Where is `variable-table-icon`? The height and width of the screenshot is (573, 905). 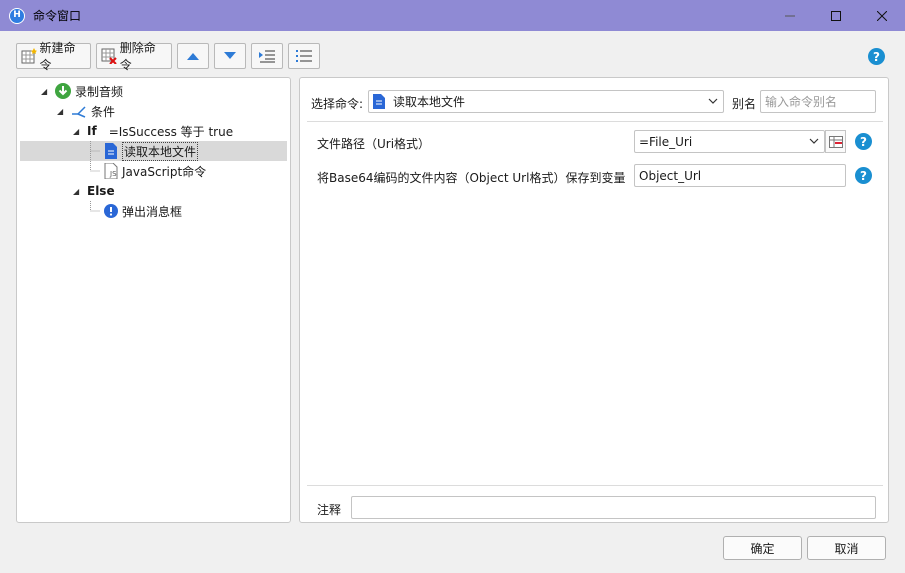 variable-table-icon is located at coordinates (835, 141).